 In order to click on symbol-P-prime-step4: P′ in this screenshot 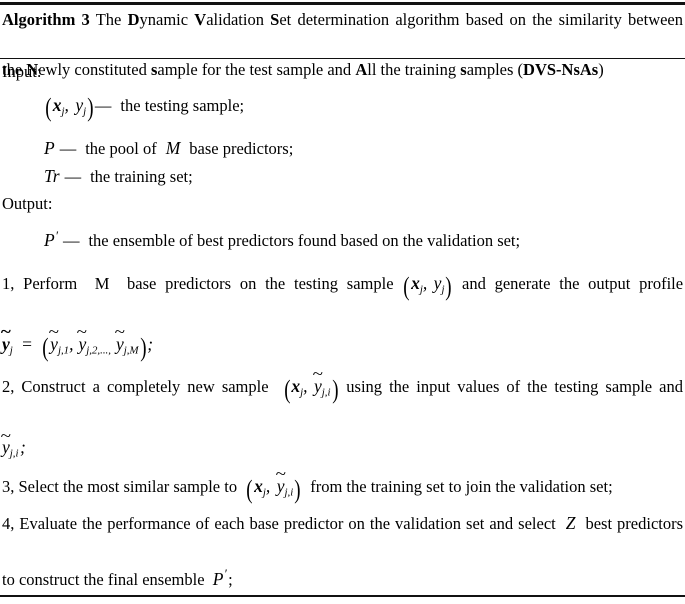, I will do `click(219, 578)`.